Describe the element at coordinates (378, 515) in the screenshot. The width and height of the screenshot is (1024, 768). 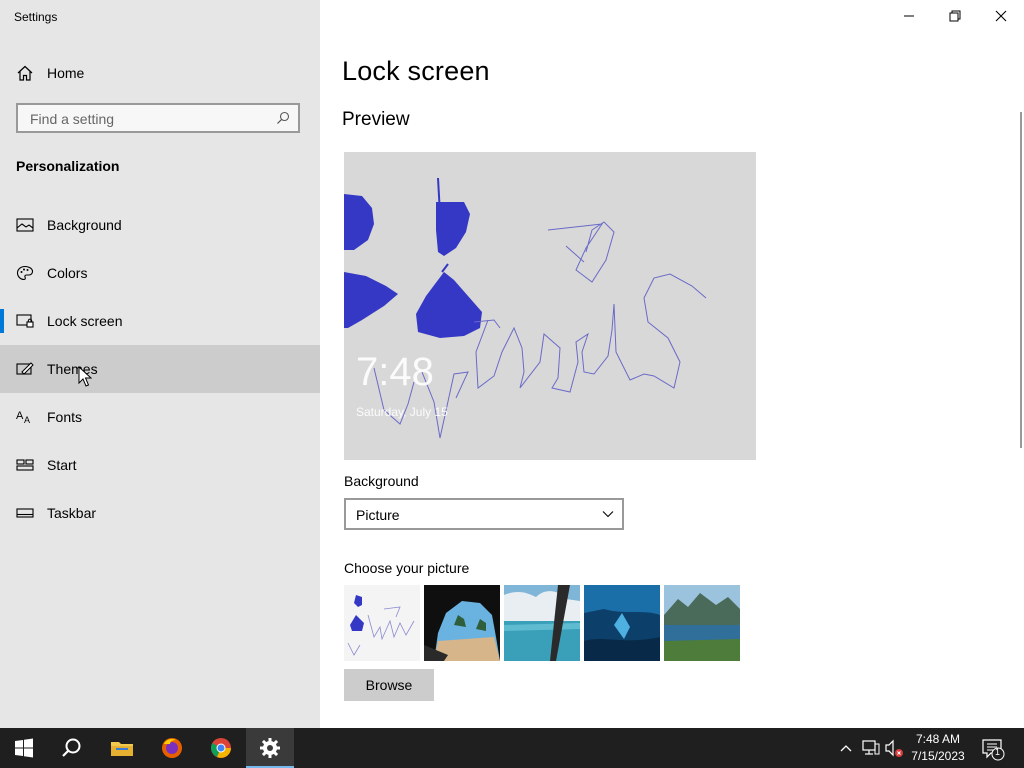
I see `background-dropdown-value: Picture` at that location.